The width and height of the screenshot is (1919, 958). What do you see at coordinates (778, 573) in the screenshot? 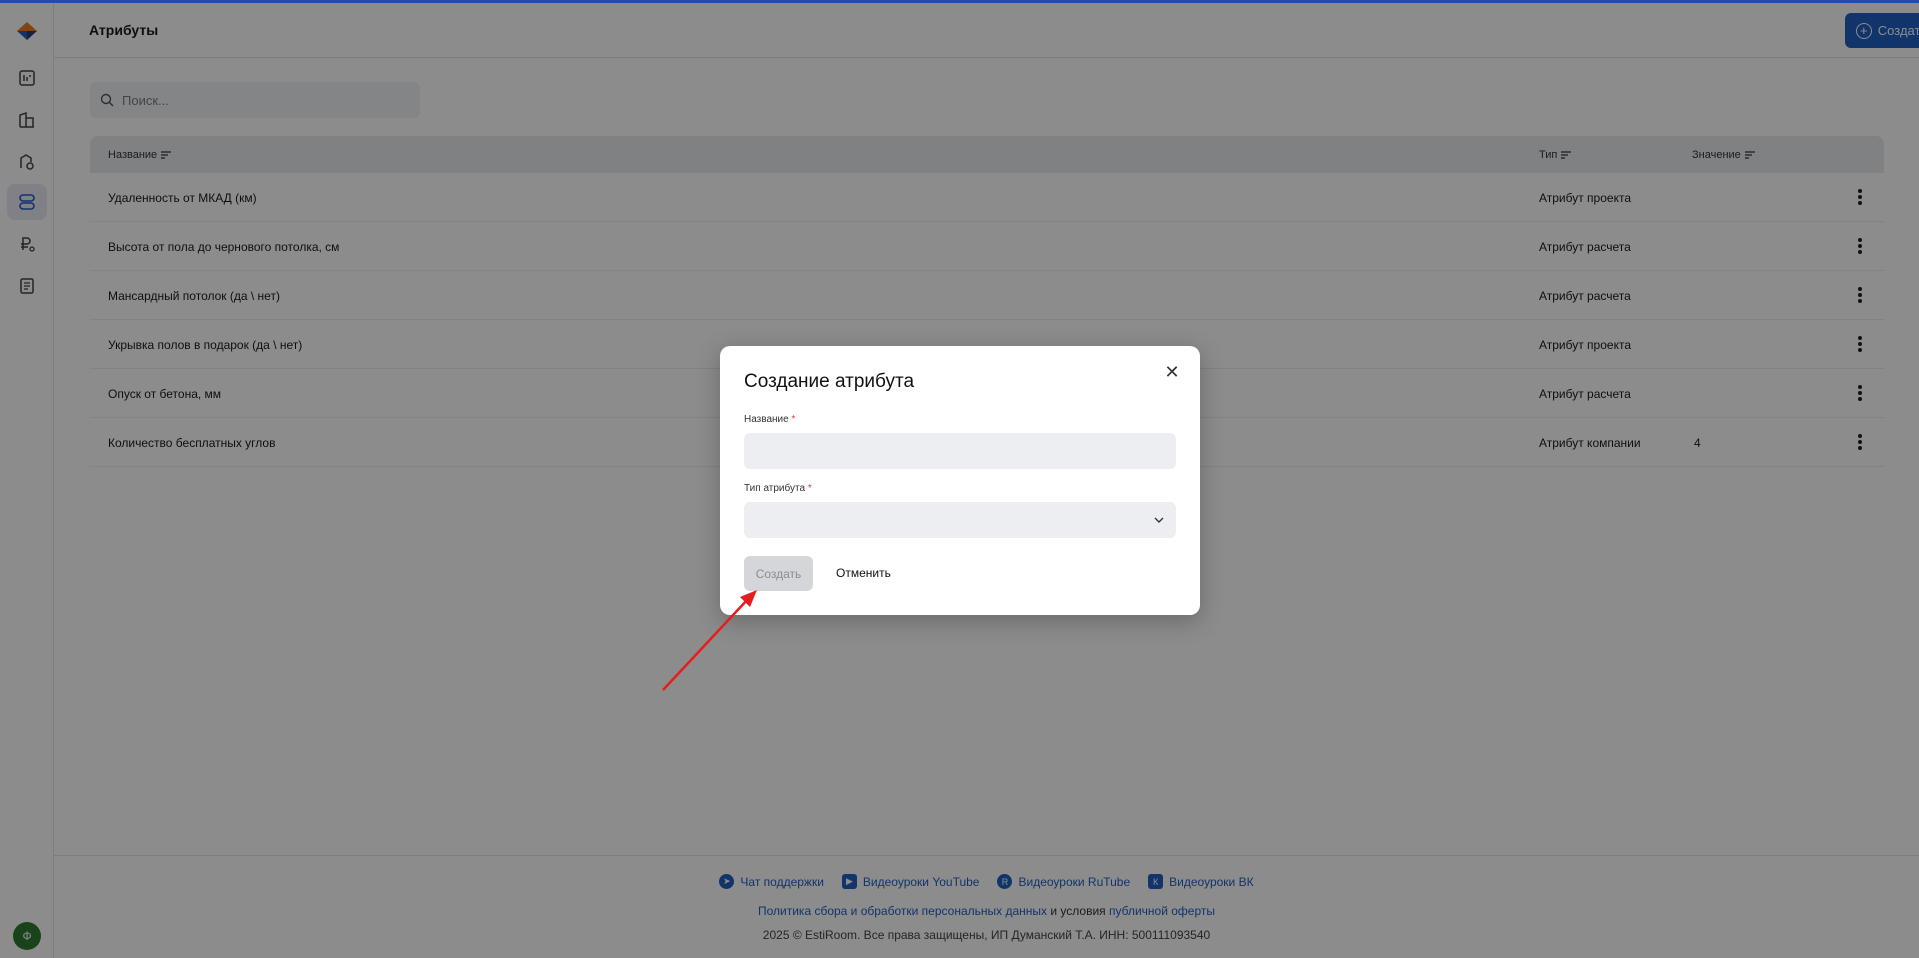
I see `dialog-create-button: Создать` at bounding box center [778, 573].